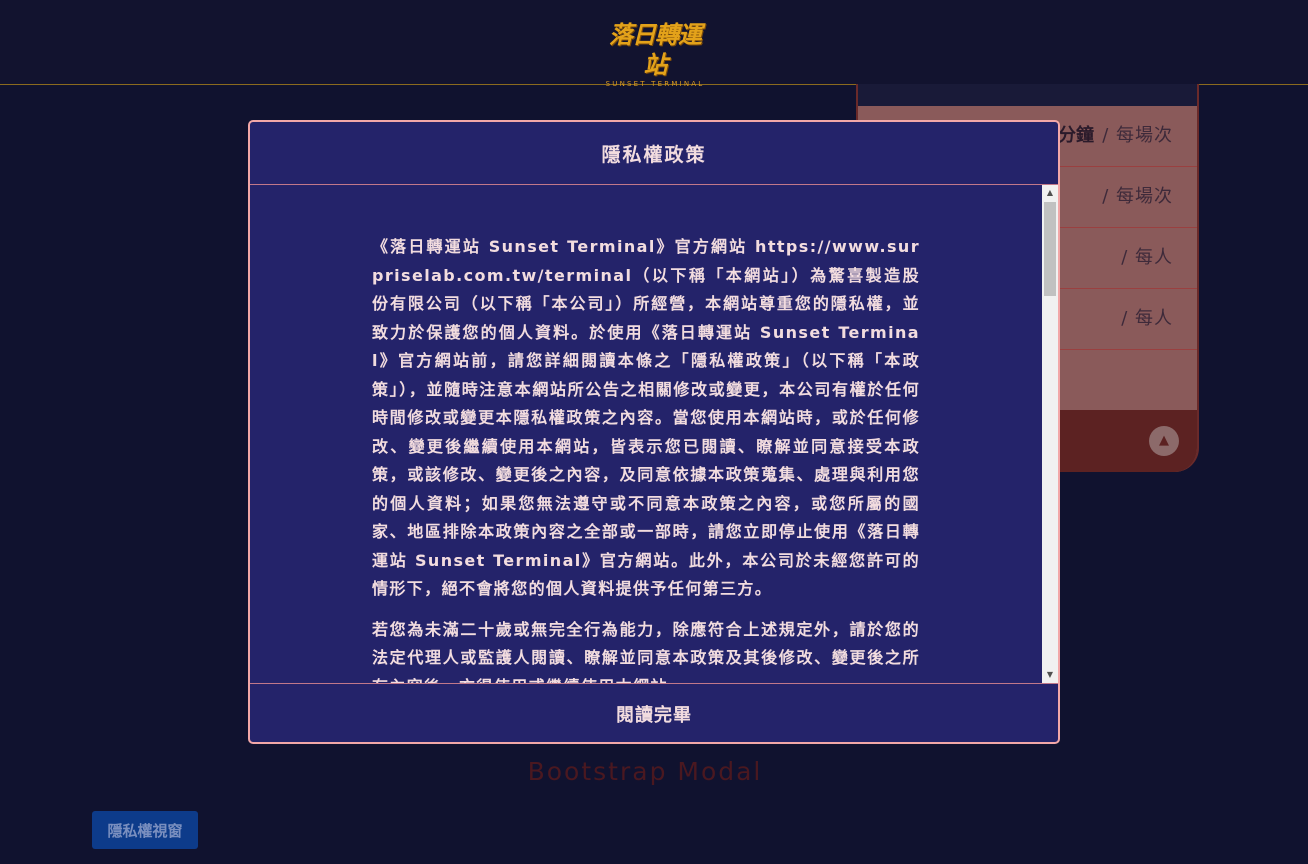 This screenshot has width=1308, height=864. I want to click on scrollbar-thumb, so click(1050, 249).